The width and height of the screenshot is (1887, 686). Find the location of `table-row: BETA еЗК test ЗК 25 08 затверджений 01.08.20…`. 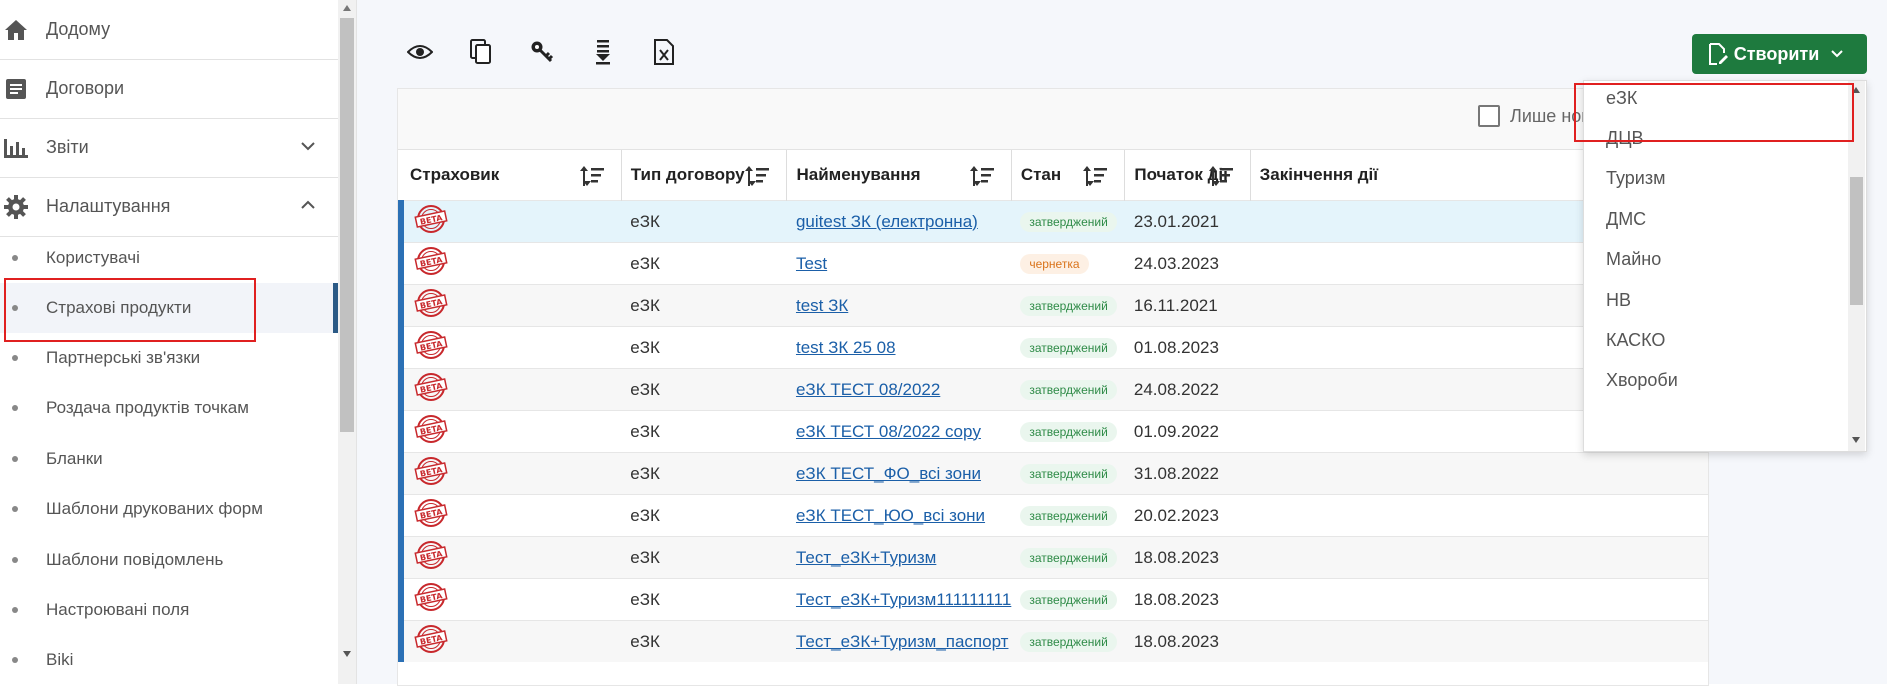

table-row: BETA еЗК test ЗК 25 08 затверджений 01.08.20… is located at coordinates (1052, 347).